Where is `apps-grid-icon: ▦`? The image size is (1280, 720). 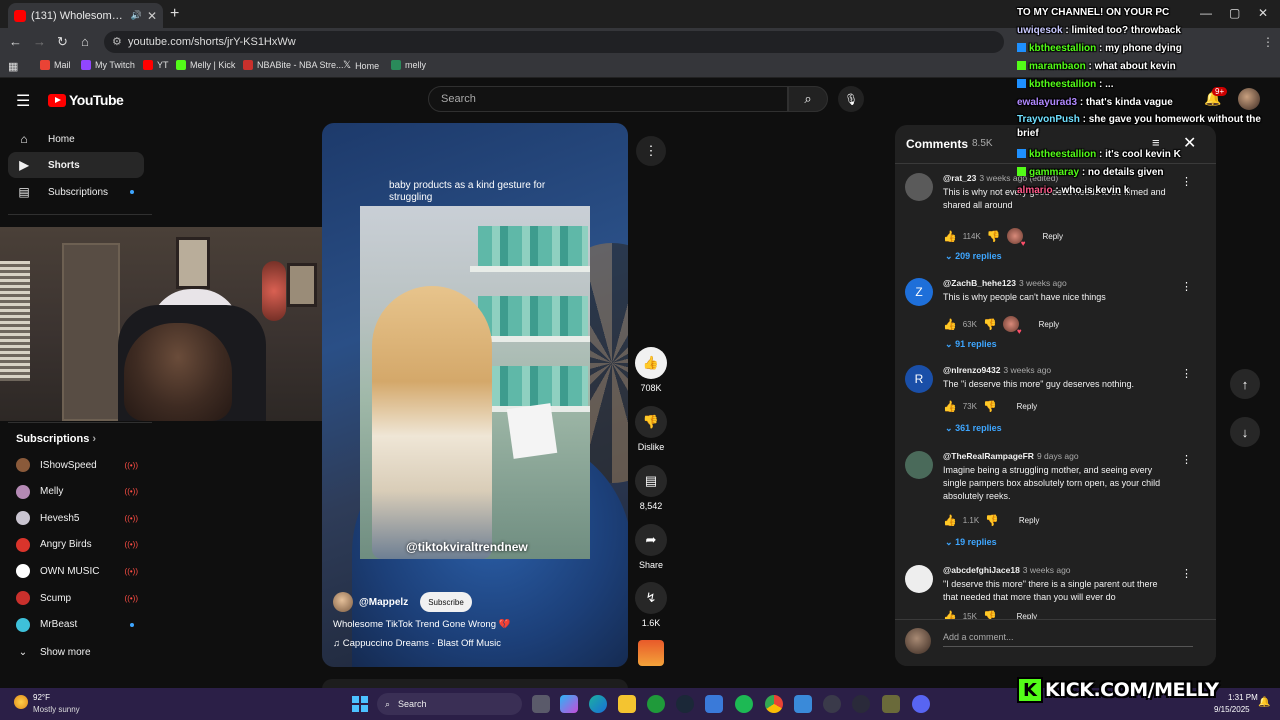 apps-grid-icon: ▦ is located at coordinates (13, 66).